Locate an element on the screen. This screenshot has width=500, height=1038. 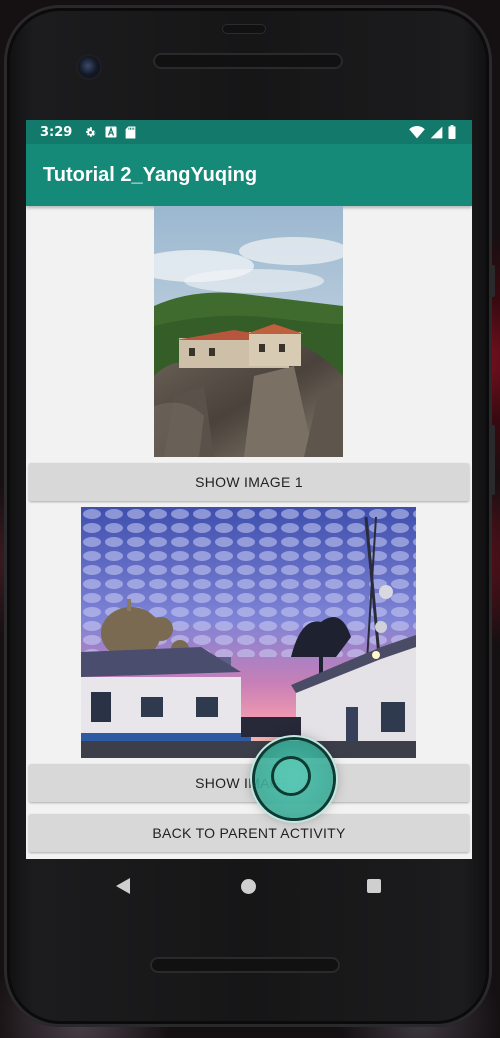
home-icon is located at coordinates (248, 886).